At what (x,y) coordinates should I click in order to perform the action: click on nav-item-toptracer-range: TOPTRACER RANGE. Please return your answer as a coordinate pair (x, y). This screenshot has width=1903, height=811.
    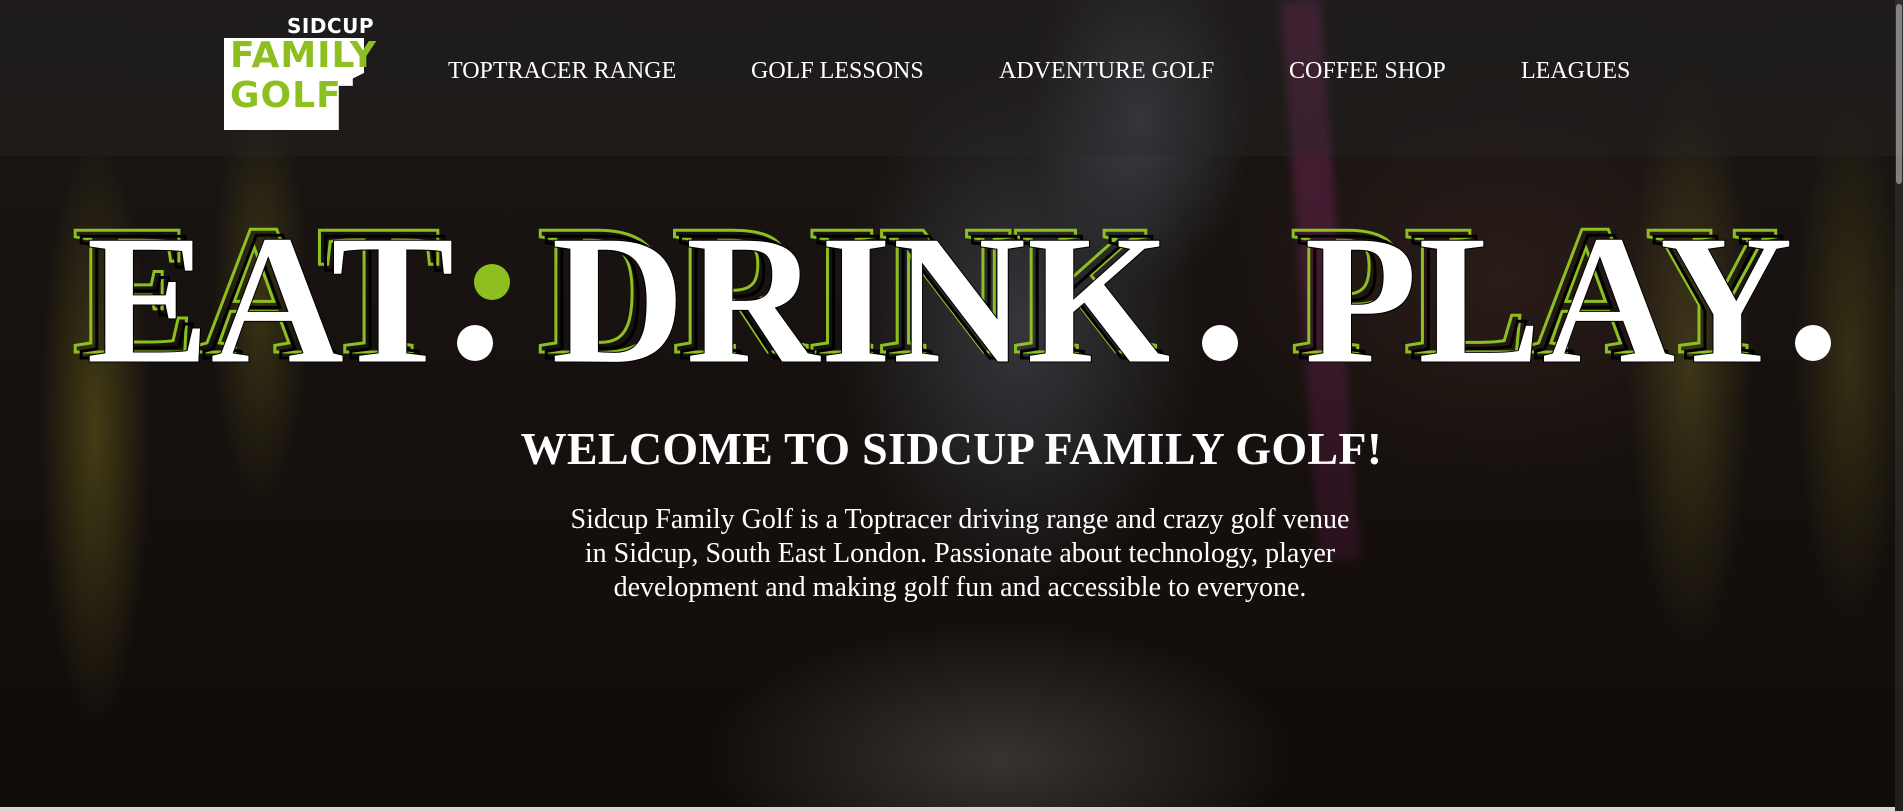
    Looking at the image, I should click on (562, 71).